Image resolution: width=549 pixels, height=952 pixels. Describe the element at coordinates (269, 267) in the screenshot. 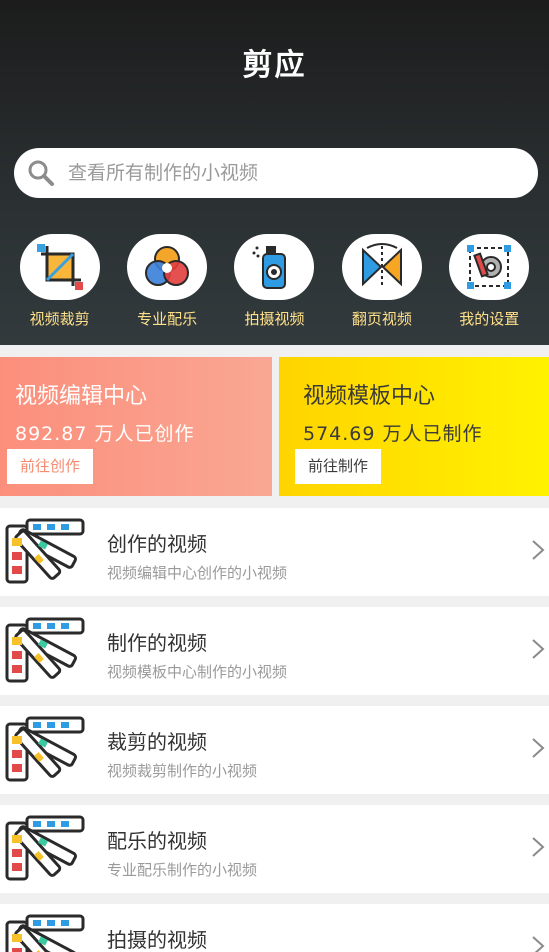

I see `camera-spray-icon` at that location.